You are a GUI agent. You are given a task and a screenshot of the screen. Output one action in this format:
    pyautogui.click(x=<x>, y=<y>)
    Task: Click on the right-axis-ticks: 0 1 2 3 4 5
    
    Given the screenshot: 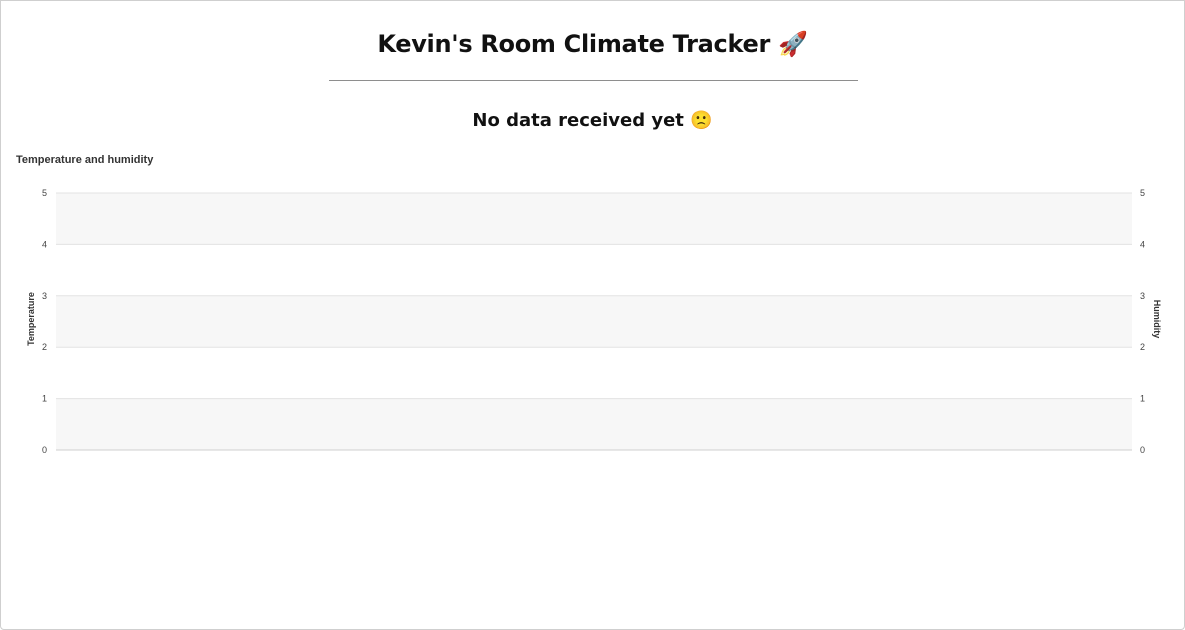 What is the action you would take?
    pyautogui.click(x=1142, y=321)
    